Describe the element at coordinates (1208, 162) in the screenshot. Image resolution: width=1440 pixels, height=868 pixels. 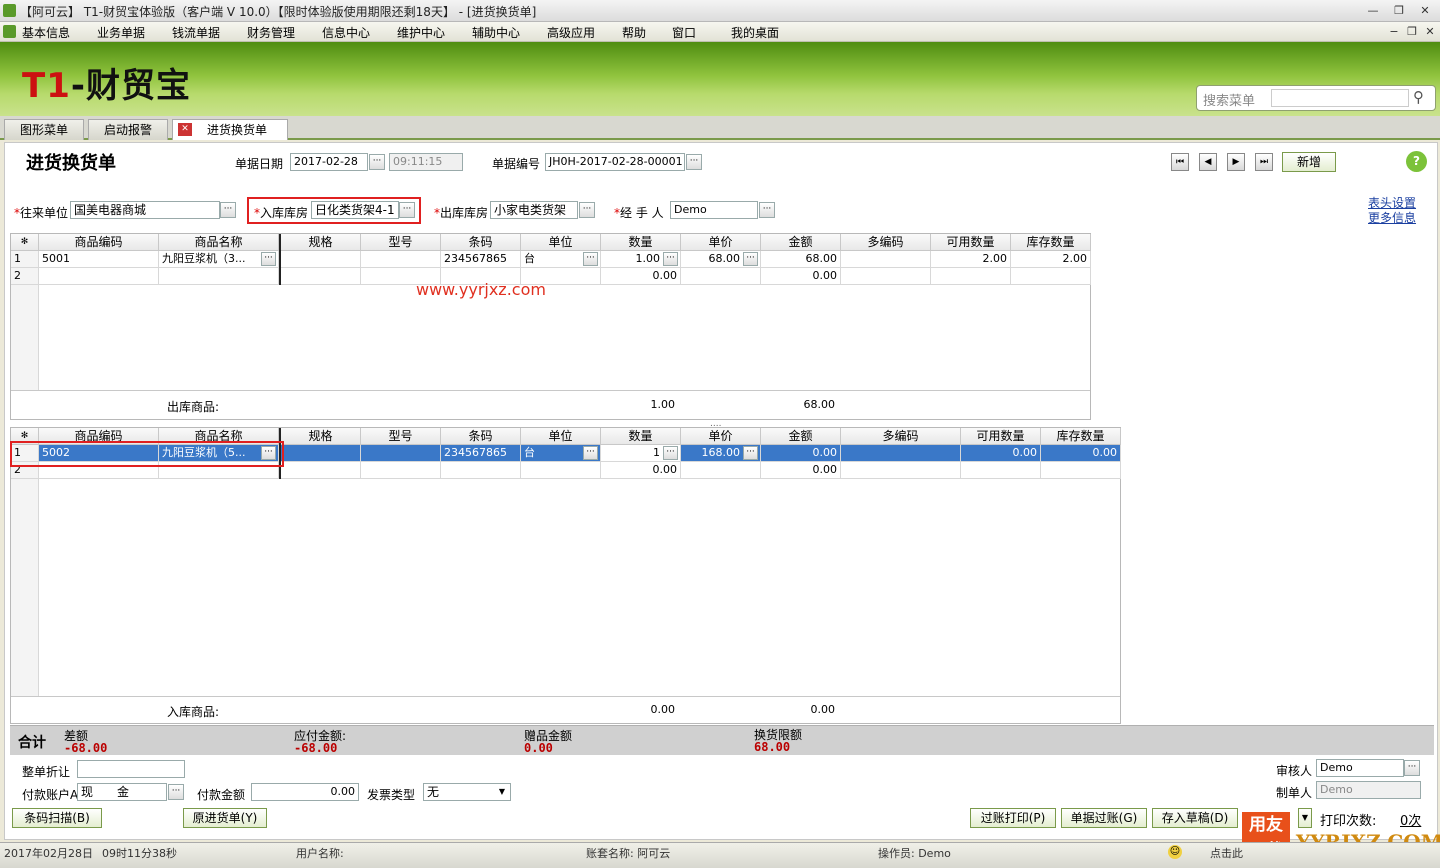
I see `prev-record-icon: ◀` at that location.